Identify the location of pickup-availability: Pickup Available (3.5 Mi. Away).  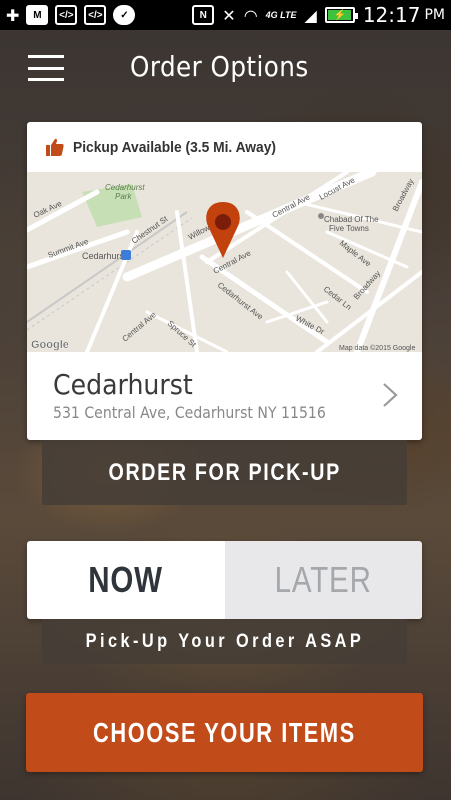
(174, 147).